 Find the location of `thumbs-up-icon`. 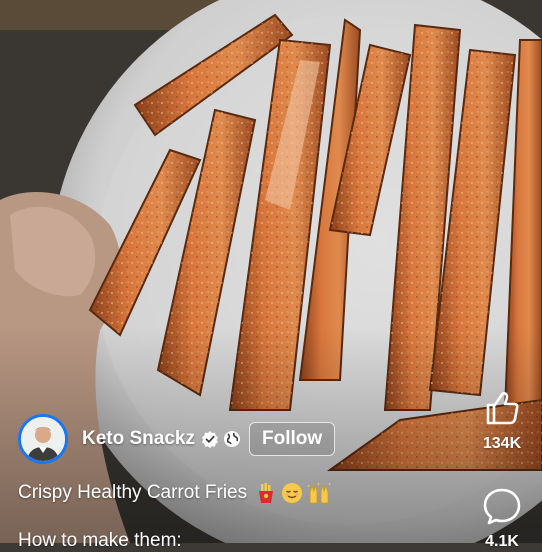

thumbs-up-icon is located at coordinates (502, 408).